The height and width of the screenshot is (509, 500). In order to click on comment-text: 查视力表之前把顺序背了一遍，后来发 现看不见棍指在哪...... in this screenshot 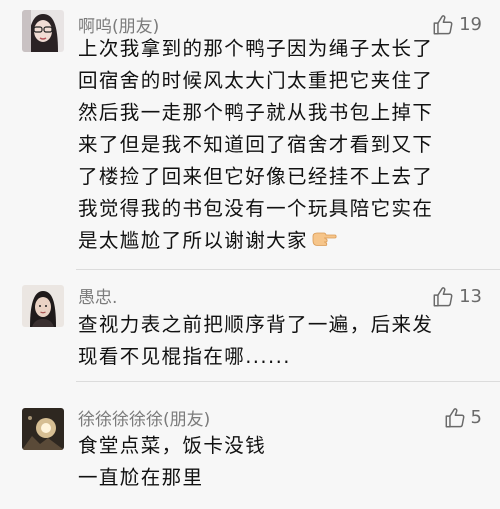, I will do `click(255, 341)`.